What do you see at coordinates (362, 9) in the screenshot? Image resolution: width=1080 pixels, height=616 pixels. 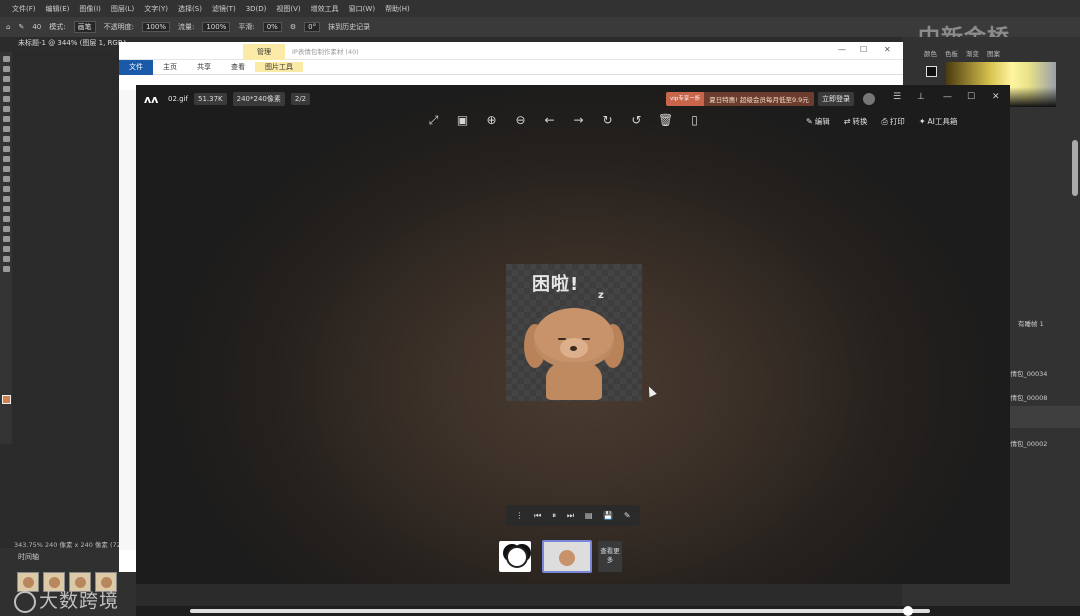 I see `menu-window: 窗口(W)` at bounding box center [362, 9].